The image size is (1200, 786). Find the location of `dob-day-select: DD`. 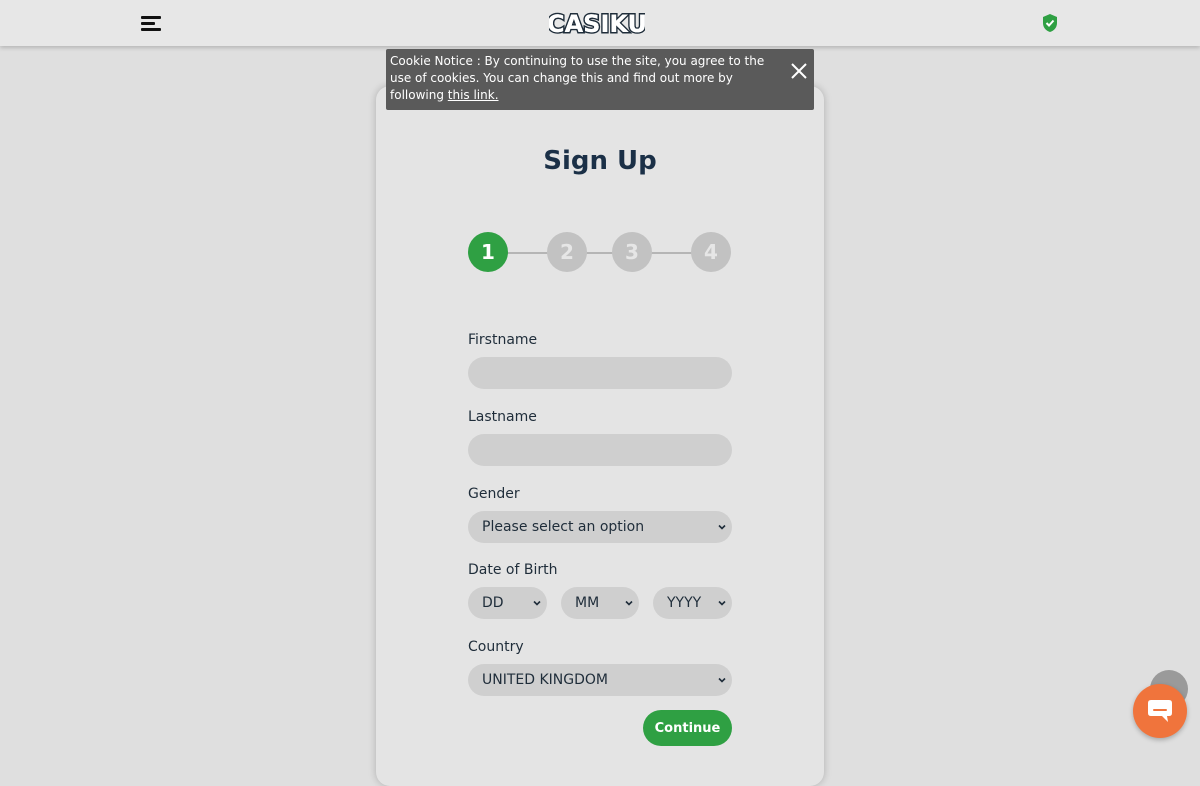

dob-day-select: DD is located at coordinates (507, 603).